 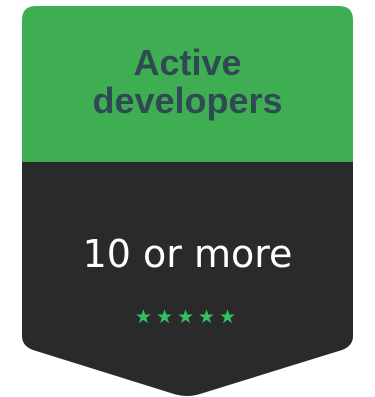 What do you see at coordinates (187, 100) in the screenshot?
I see `badge-title-line-2: developers` at bounding box center [187, 100].